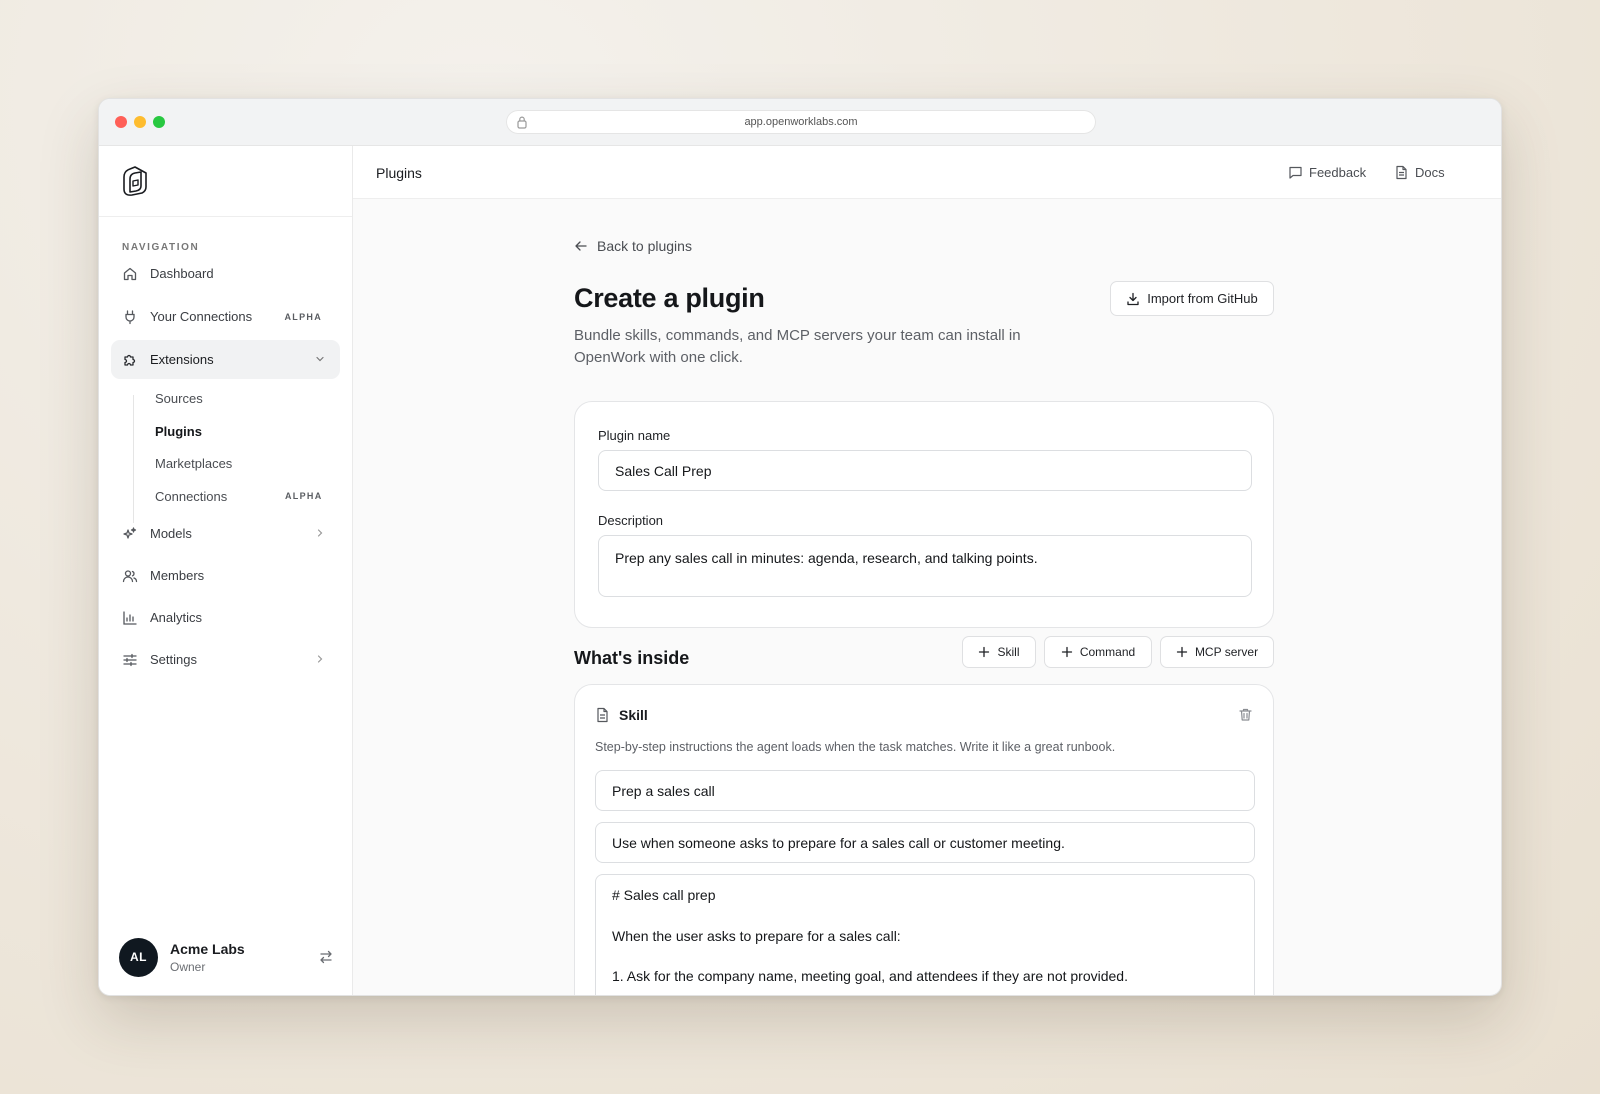 The height and width of the screenshot is (1094, 1600). What do you see at coordinates (182, 359) in the screenshot?
I see `sidebar-item-label: Extensions` at bounding box center [182, 359].